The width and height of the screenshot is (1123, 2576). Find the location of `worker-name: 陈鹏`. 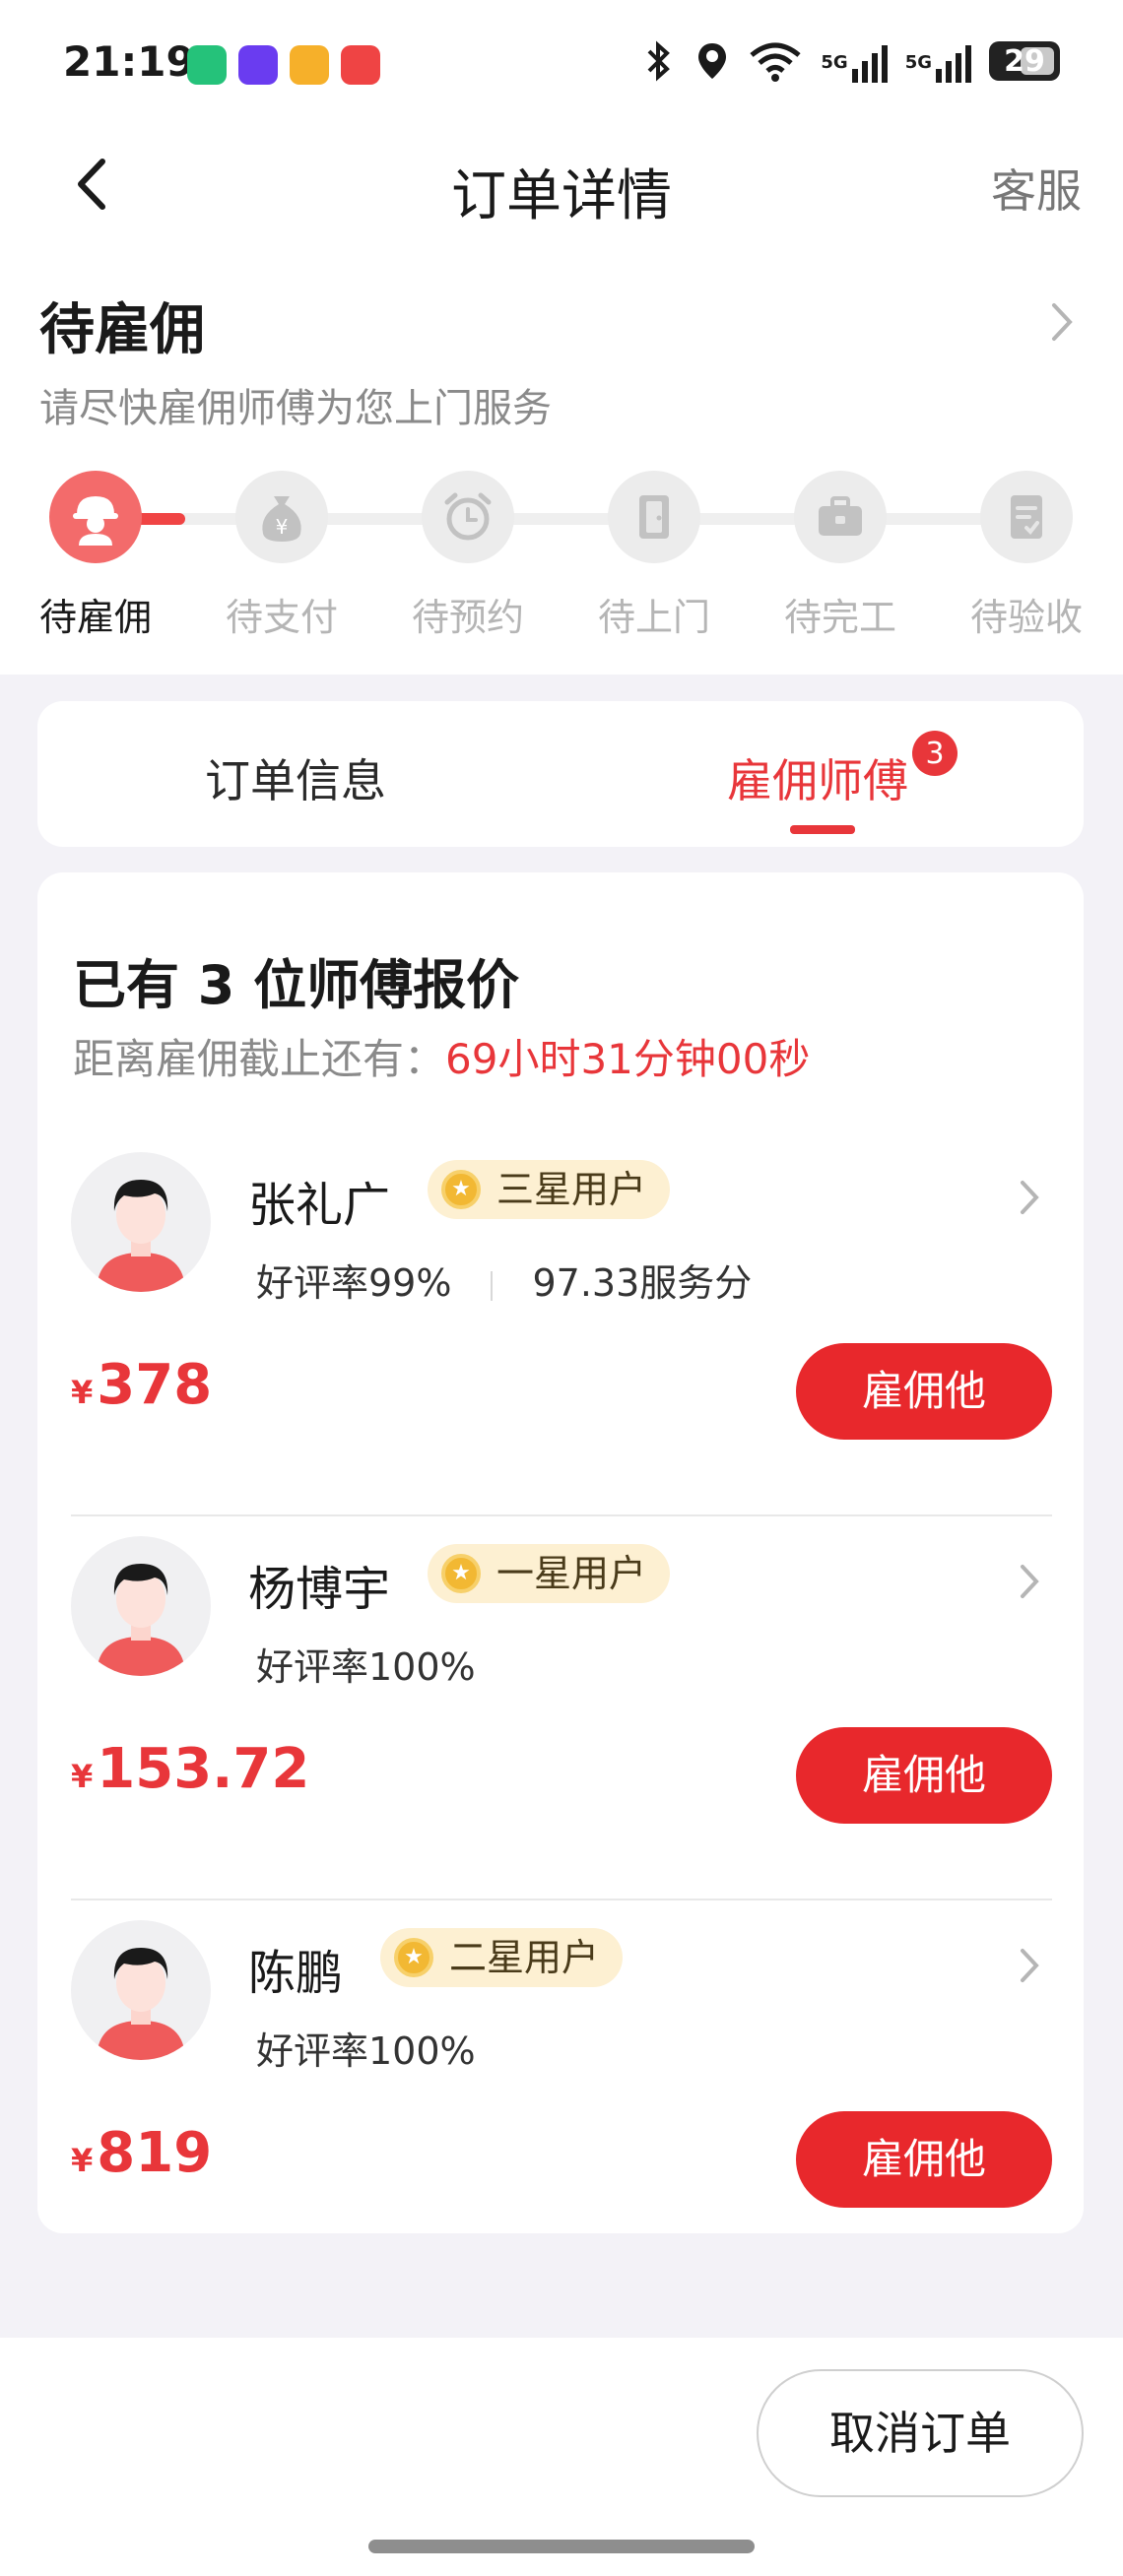

worker-name: 陈鹏 is located at coordinates (296, 1973).